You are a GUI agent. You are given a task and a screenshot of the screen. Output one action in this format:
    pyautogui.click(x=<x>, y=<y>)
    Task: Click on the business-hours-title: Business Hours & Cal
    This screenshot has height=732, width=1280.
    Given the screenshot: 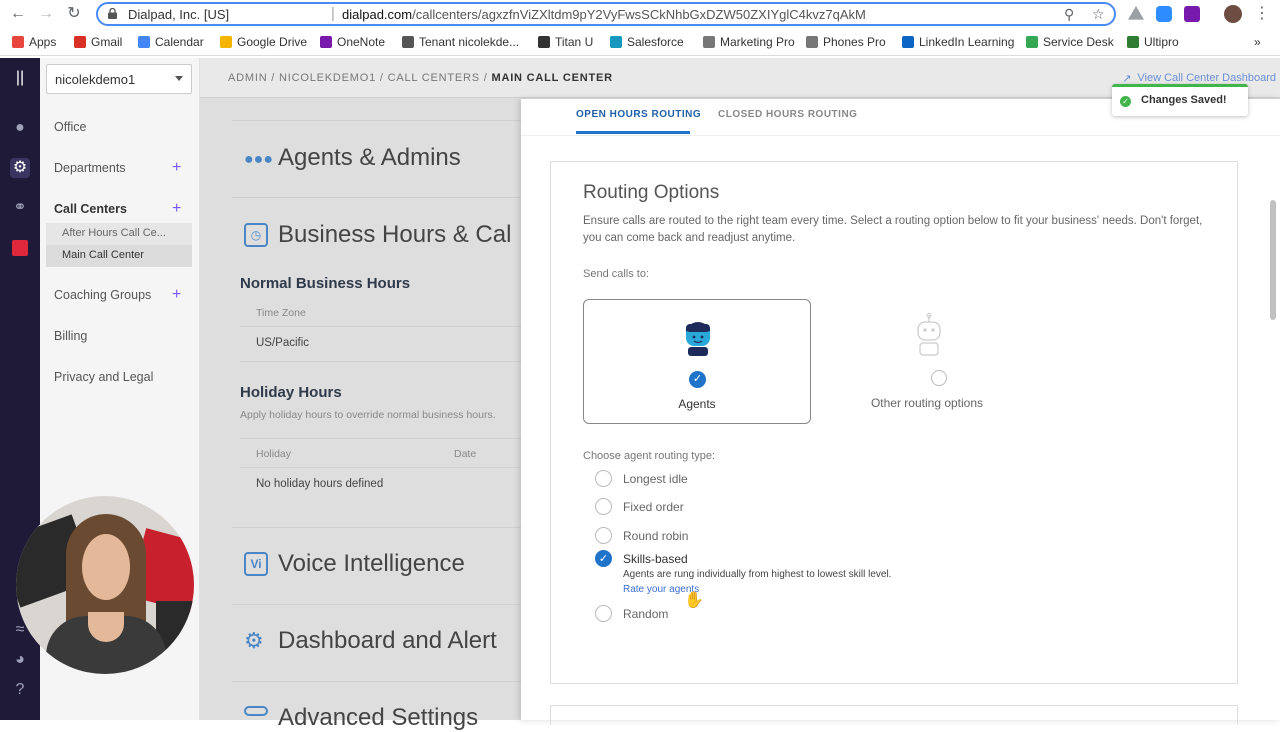 What is the action you would take?
    pyautogui.click(x=394, y=235)
    